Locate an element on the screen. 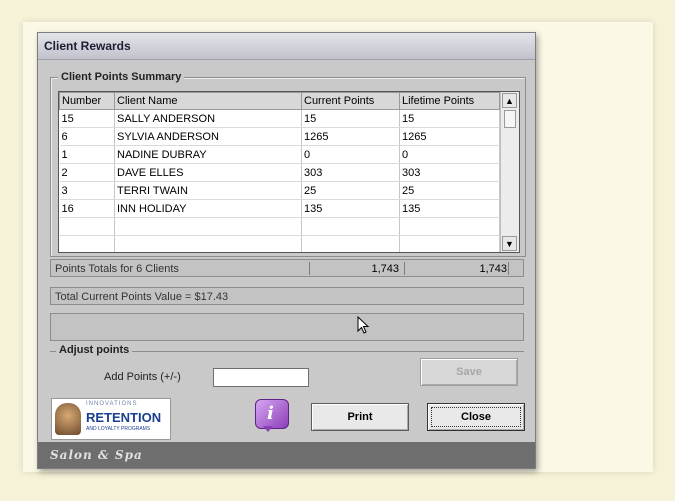 The height and width of the screenshot is (501, 675). cell-number: 2 is located at coordinates (87, 172).